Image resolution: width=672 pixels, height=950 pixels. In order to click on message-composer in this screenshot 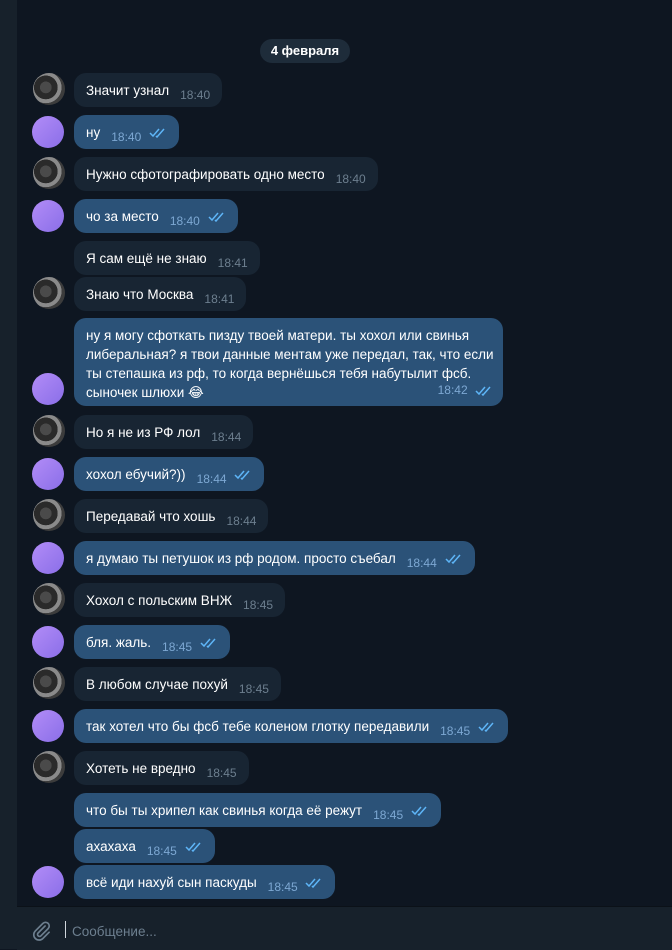, I will do `click(344, 928)`.